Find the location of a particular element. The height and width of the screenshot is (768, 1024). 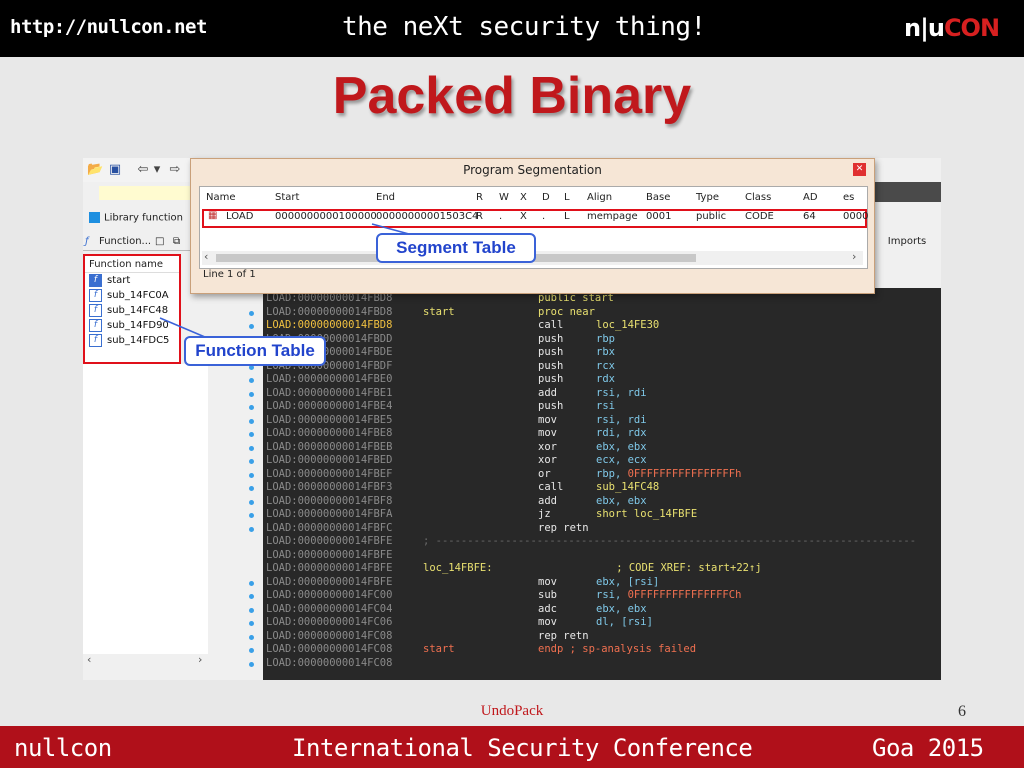

close-icon: ✕ is located at coordinates (859, 169).